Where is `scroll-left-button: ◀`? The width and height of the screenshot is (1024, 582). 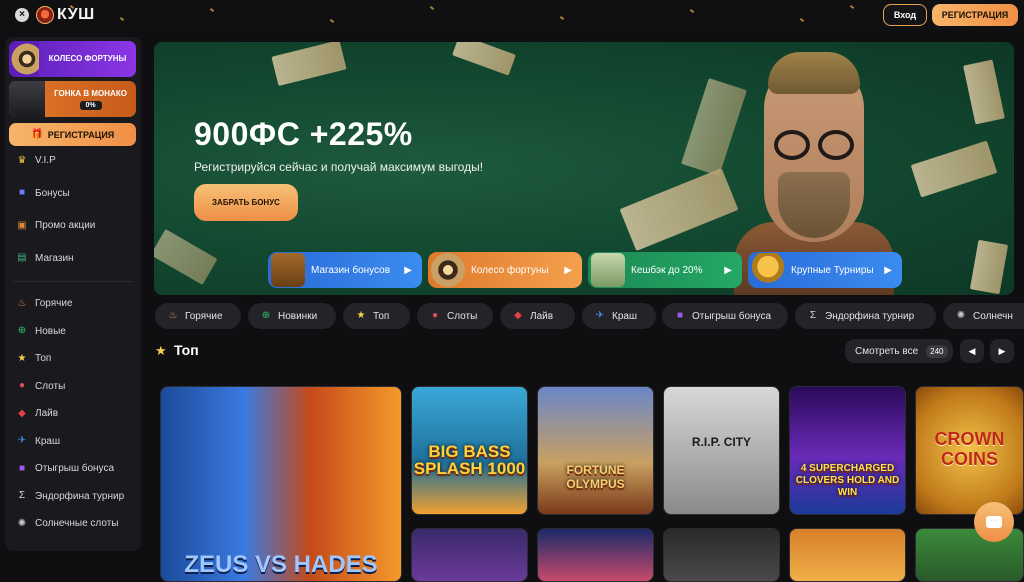 scroll-left-button: ◀ is located at coordinates (972, 351).